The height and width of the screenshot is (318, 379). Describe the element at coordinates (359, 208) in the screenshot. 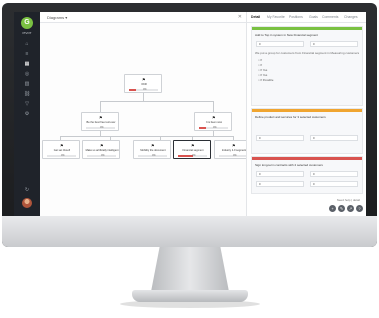

I see `help-icon: ?` at that location.